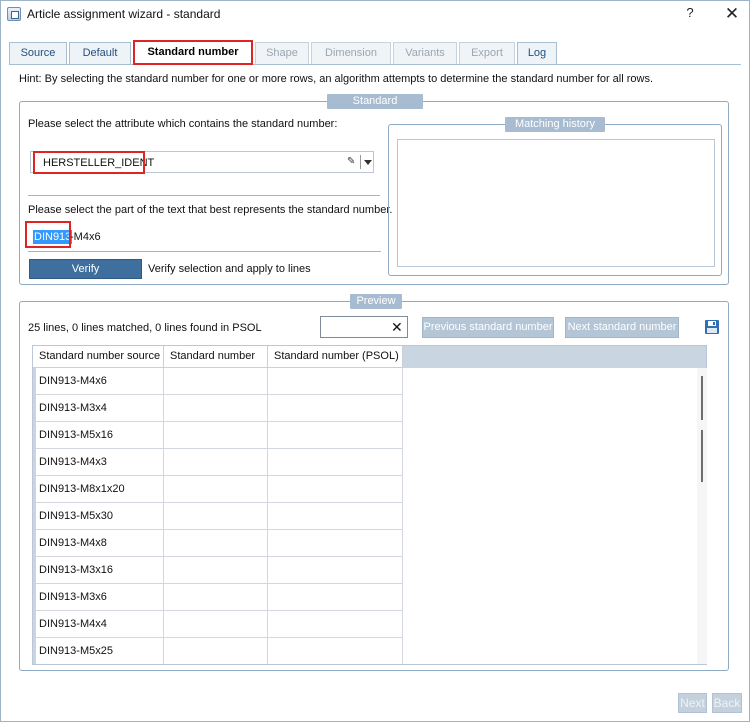  I want to click on table-cell: DIN913-M4x4, so click(100, 624).